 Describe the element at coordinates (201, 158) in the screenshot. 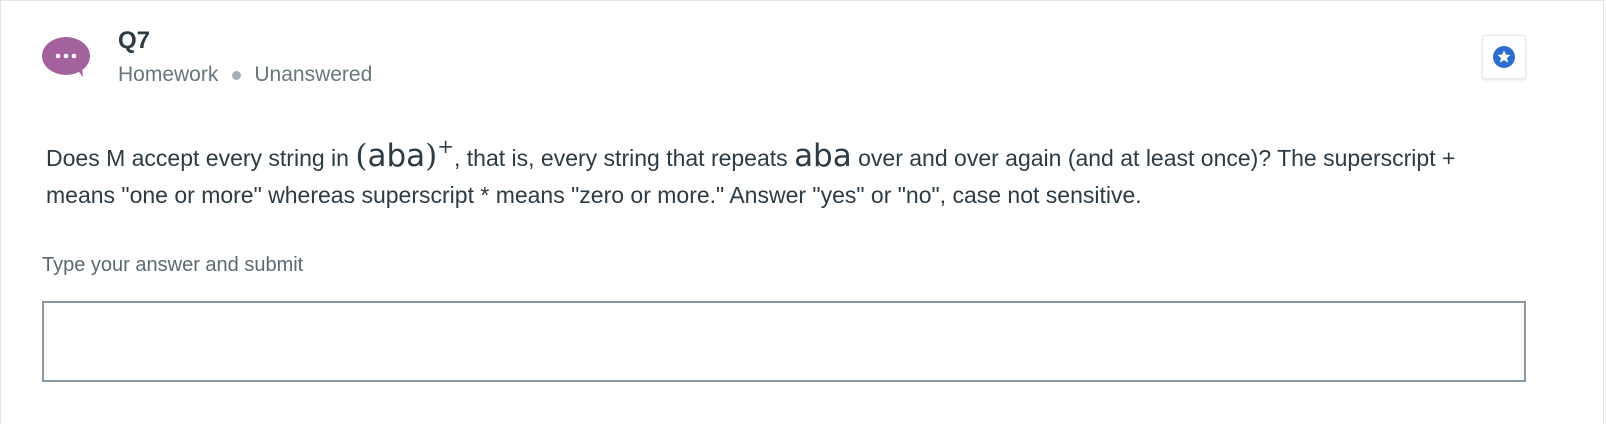

I see `question-prefix: Does M accept every string in` at that location.